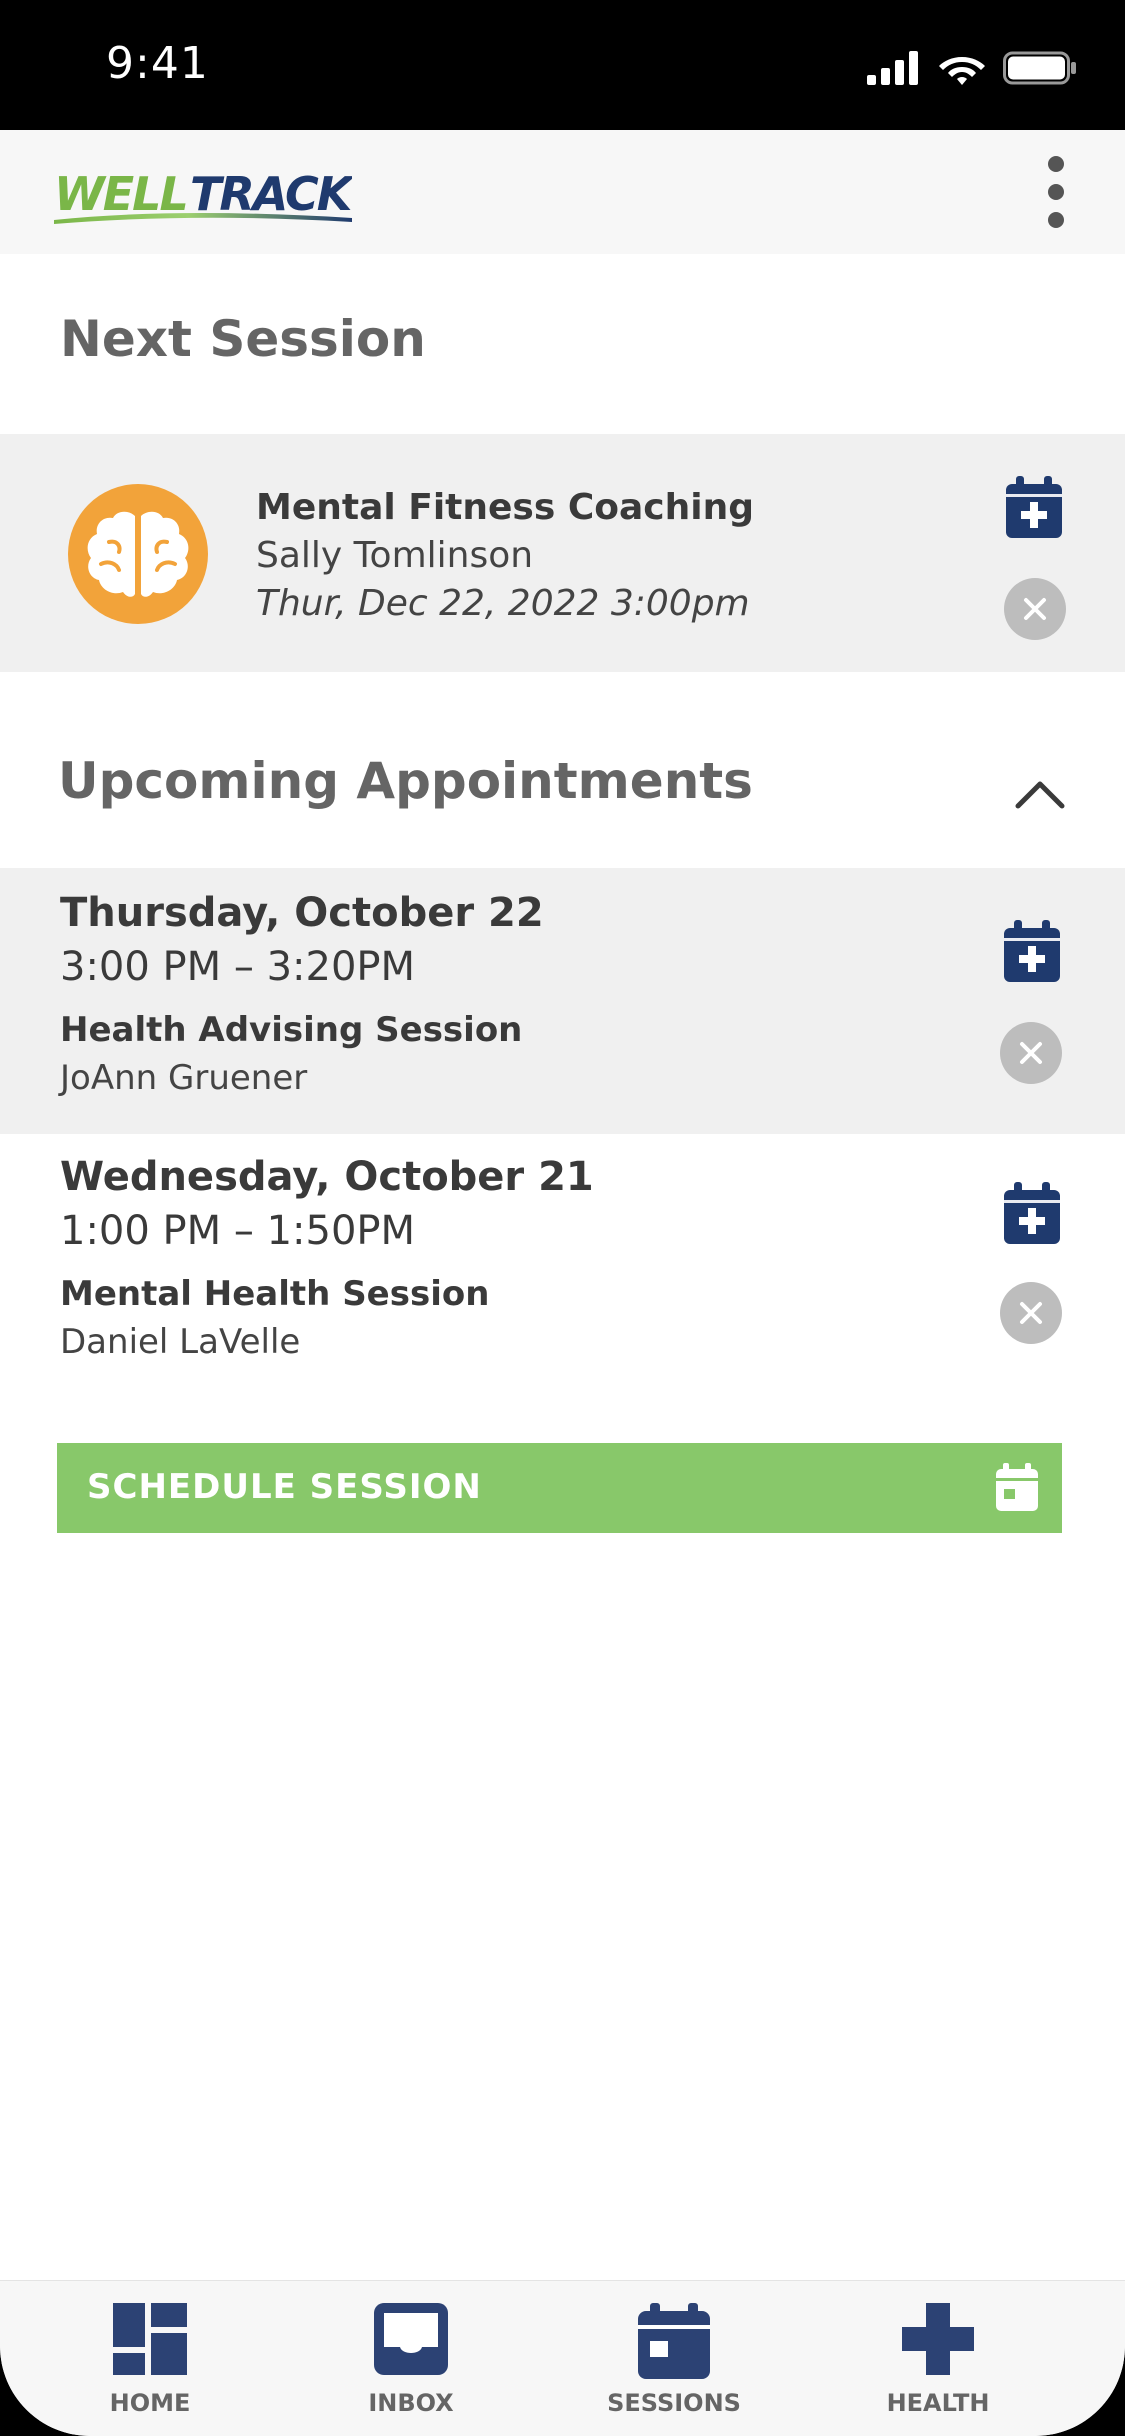  What do you see at coordinates (1040, 792) in the screenshot?
I see `chevron-up-icon` at bounding box center [1040, 792].